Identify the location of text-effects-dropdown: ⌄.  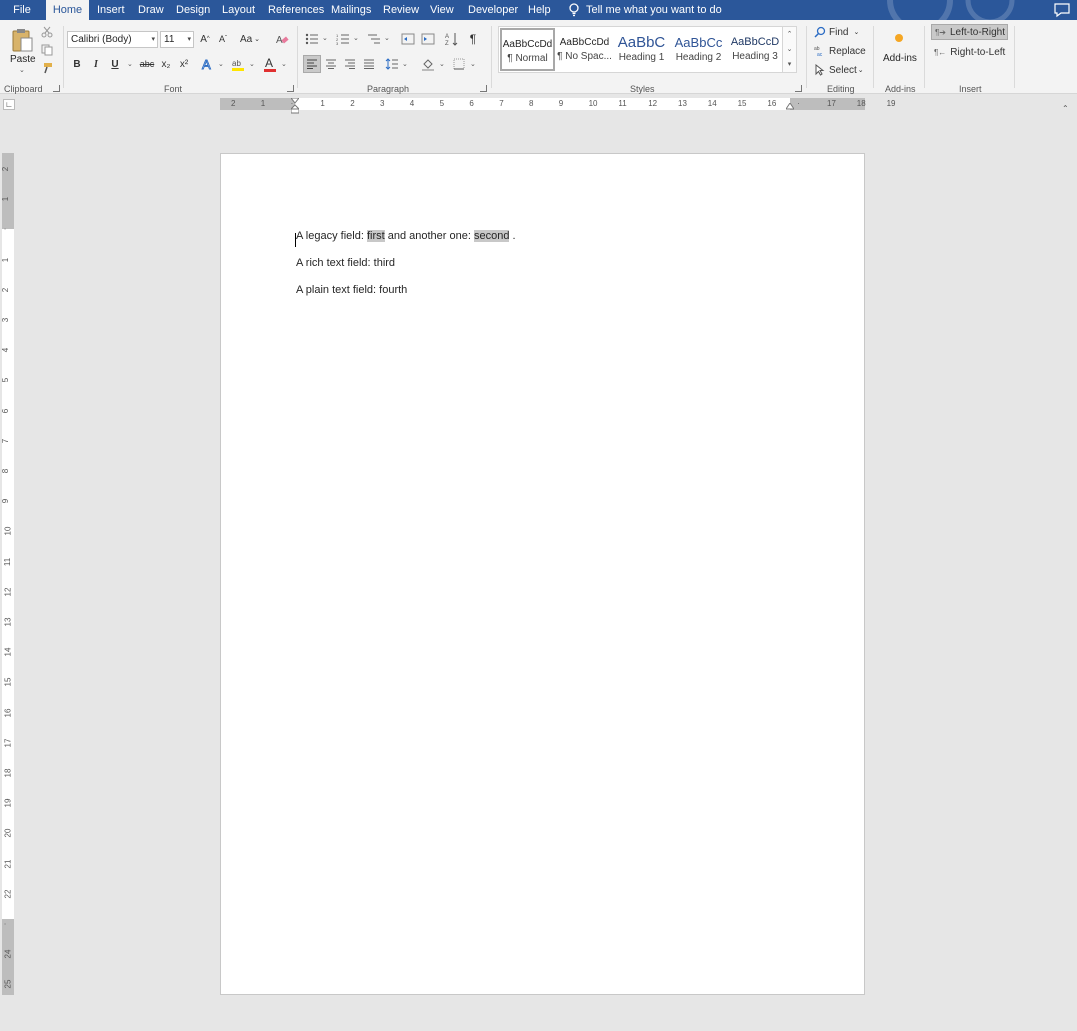
(221, 64).